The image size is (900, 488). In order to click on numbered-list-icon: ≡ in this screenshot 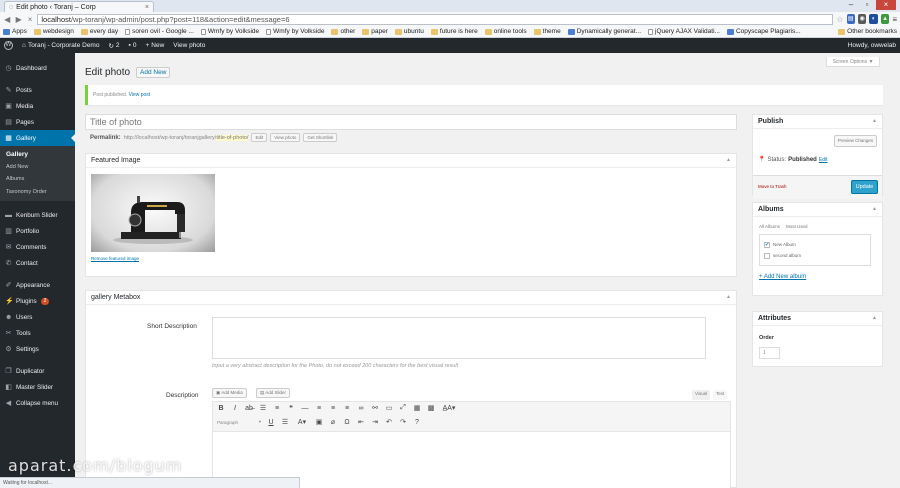, I will do `click(277, 408)`.